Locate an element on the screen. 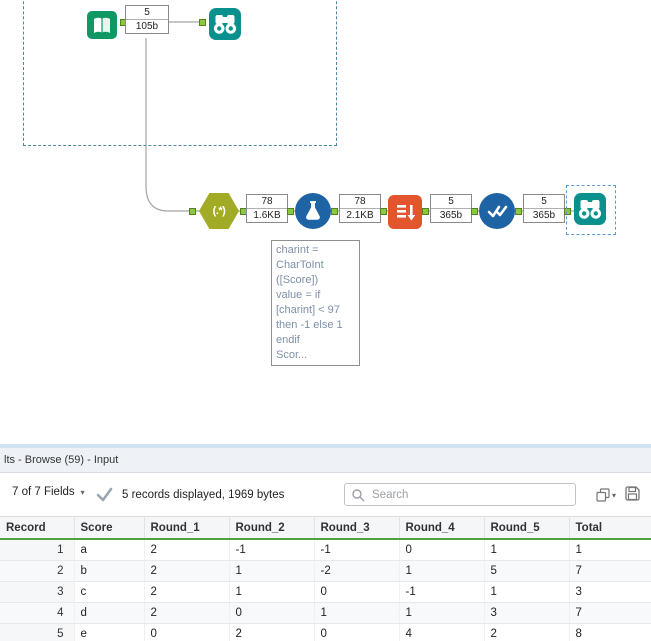 This screenshot has width=651, height=641. cell: b is located at coordinates (109, 571).